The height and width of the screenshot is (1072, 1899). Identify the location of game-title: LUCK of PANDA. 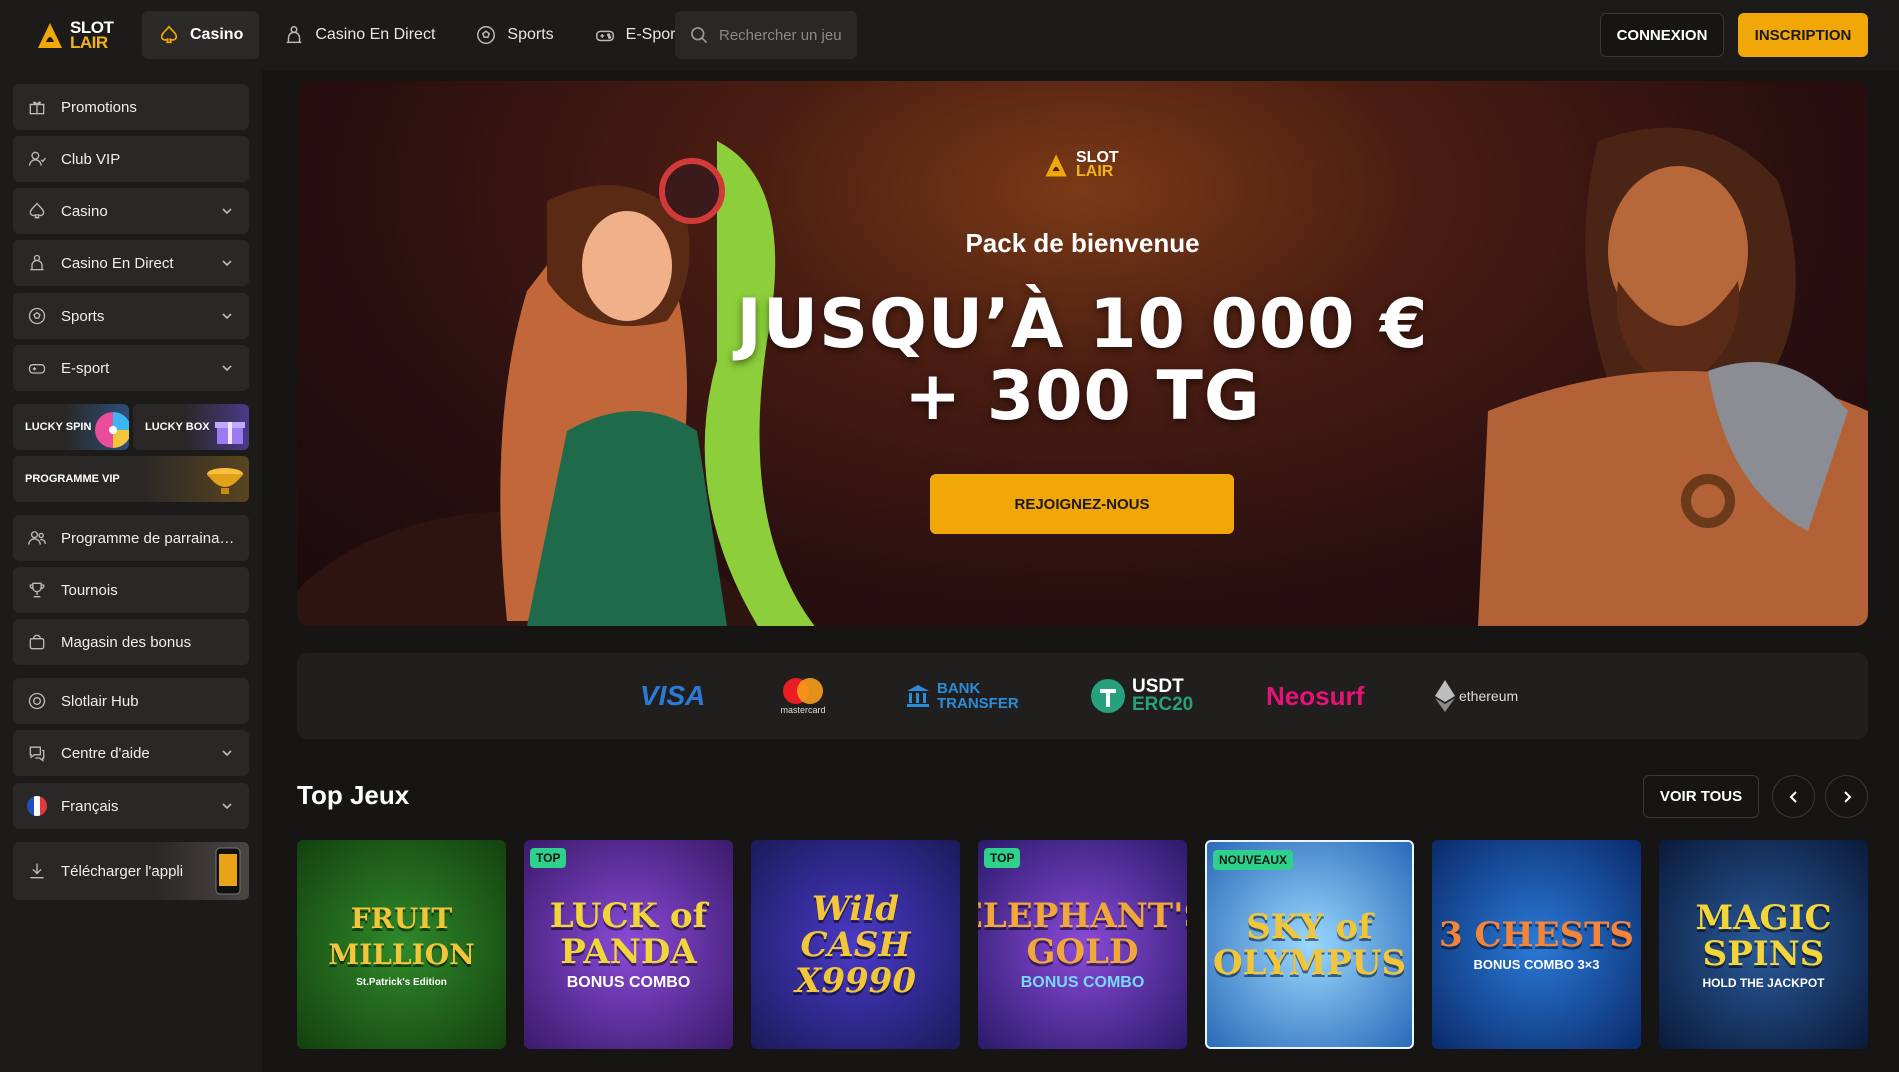
(628, 933).